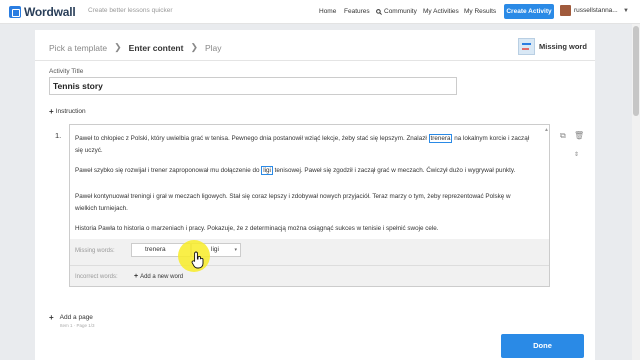 The height and width of the screenshot is (360, 640). Describe the element at coordinates (15, 12) in the screenshot. I see `logo-icon` at that location.